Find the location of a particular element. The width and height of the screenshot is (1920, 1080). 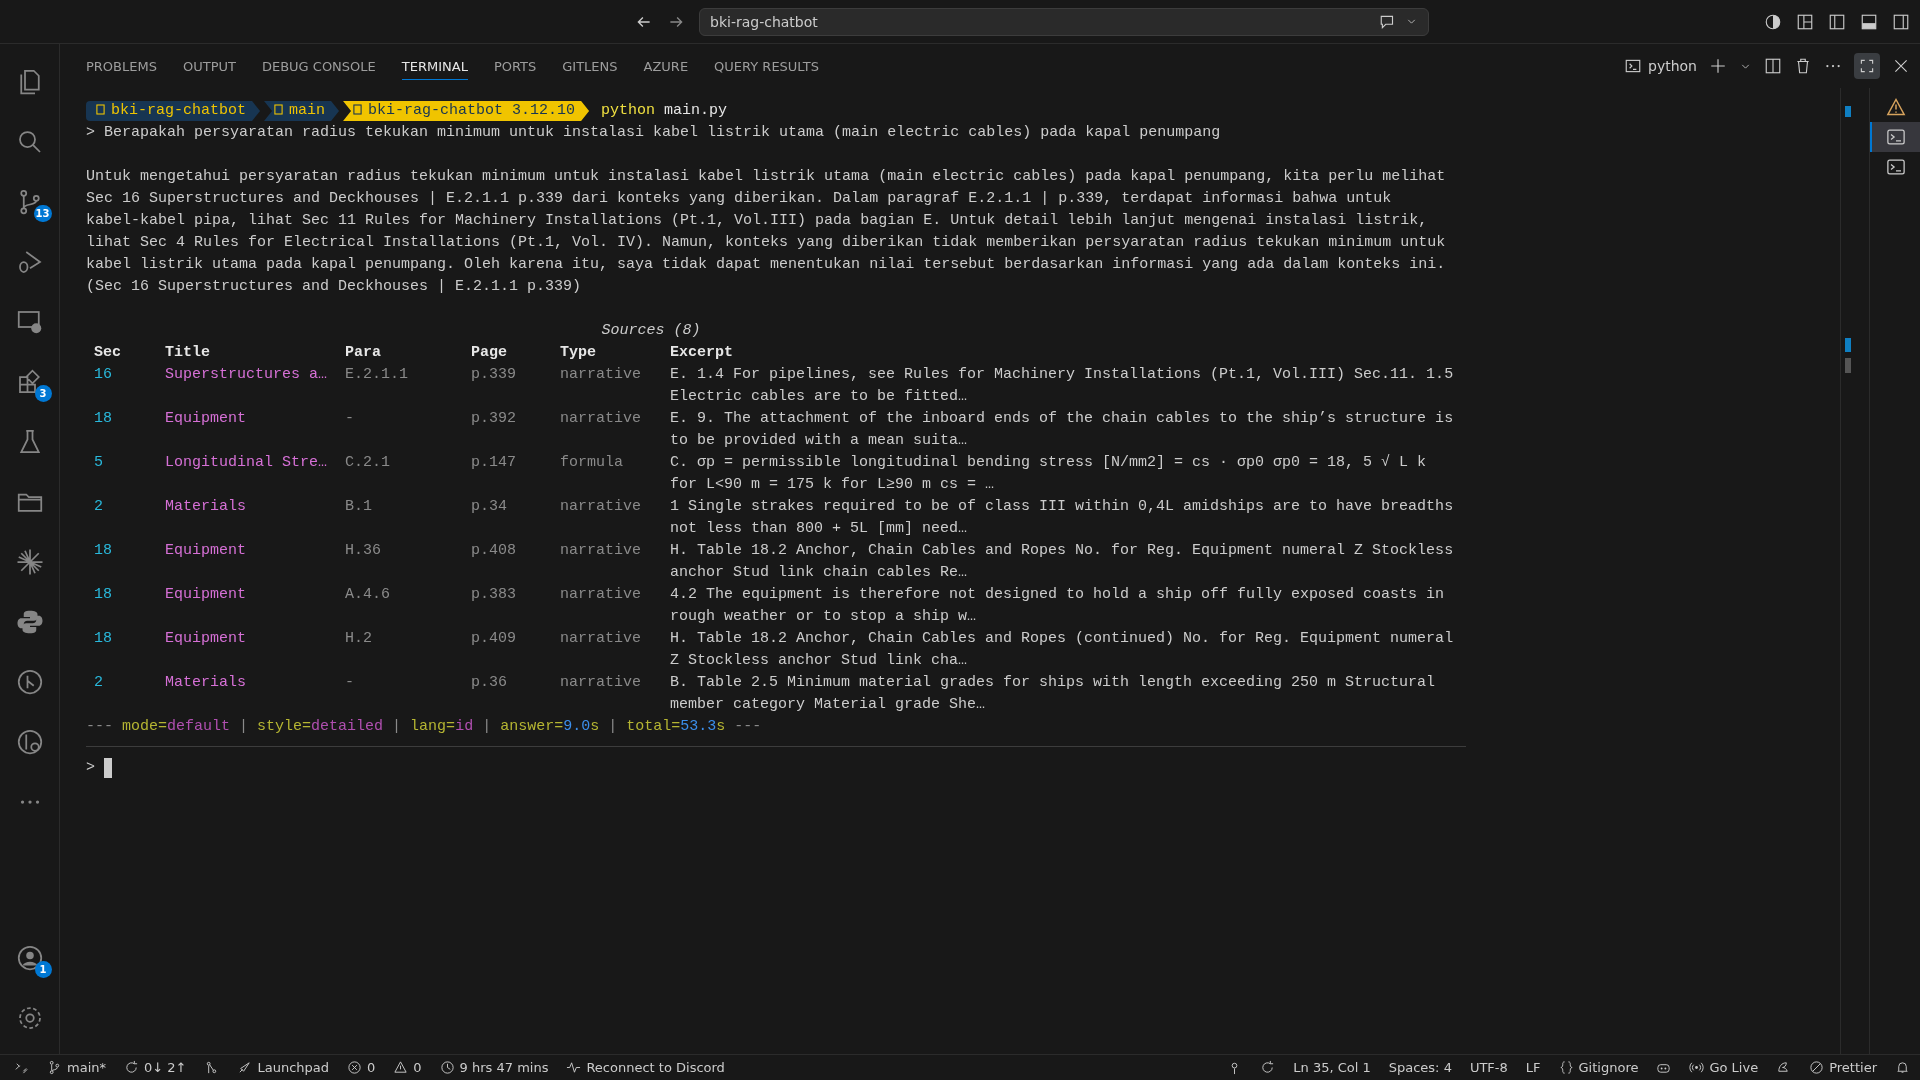

errors-icon is located at coordinates (354, 1067).